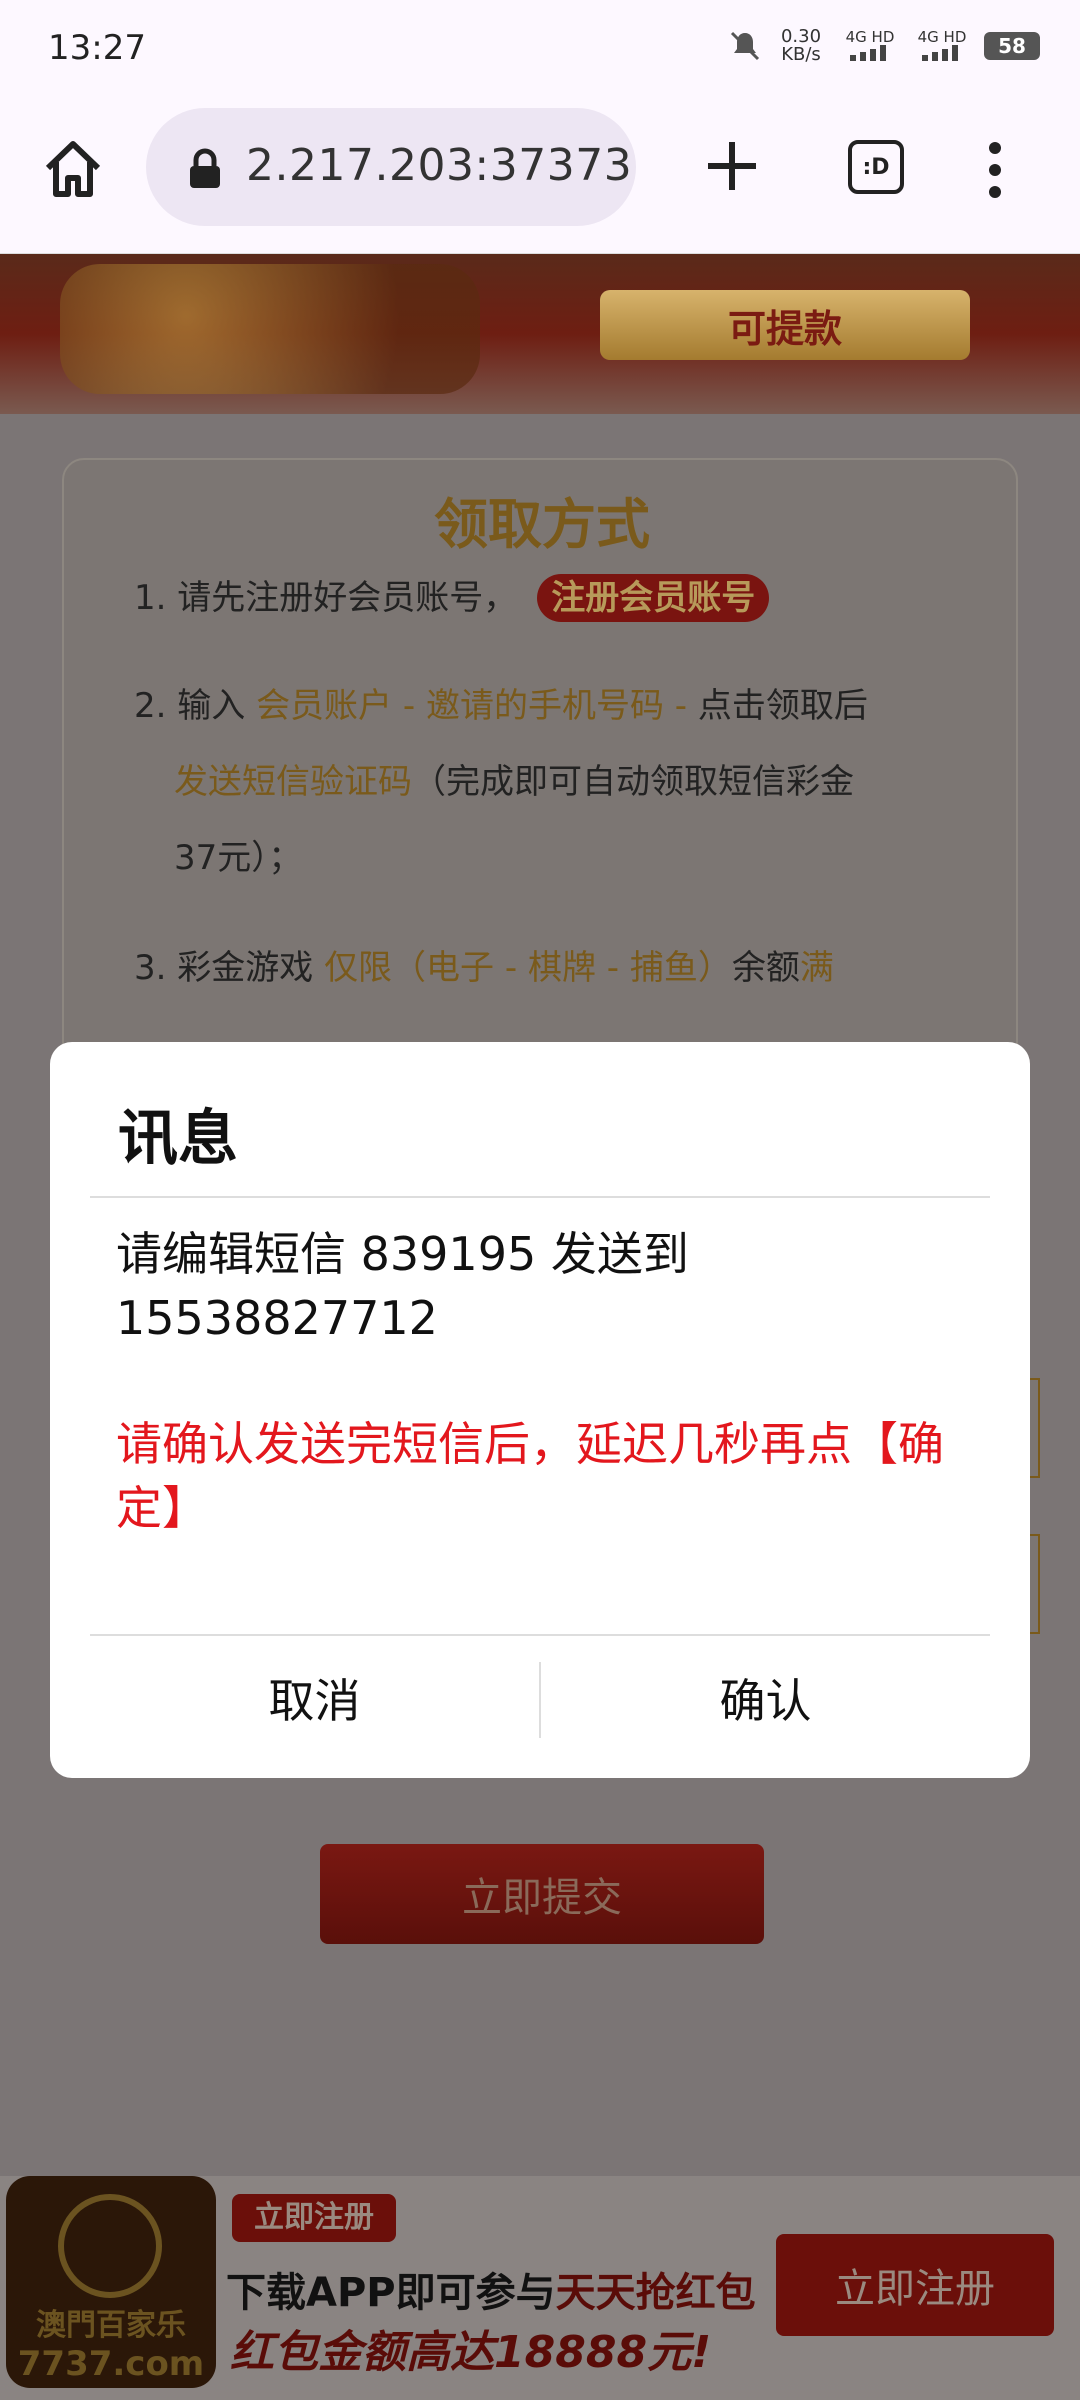 This screenshot has height=2400, width=1080. Describe the element at coordinates (540, 334) in the screenshot. I see `promo-banner: 可提款` at that location.